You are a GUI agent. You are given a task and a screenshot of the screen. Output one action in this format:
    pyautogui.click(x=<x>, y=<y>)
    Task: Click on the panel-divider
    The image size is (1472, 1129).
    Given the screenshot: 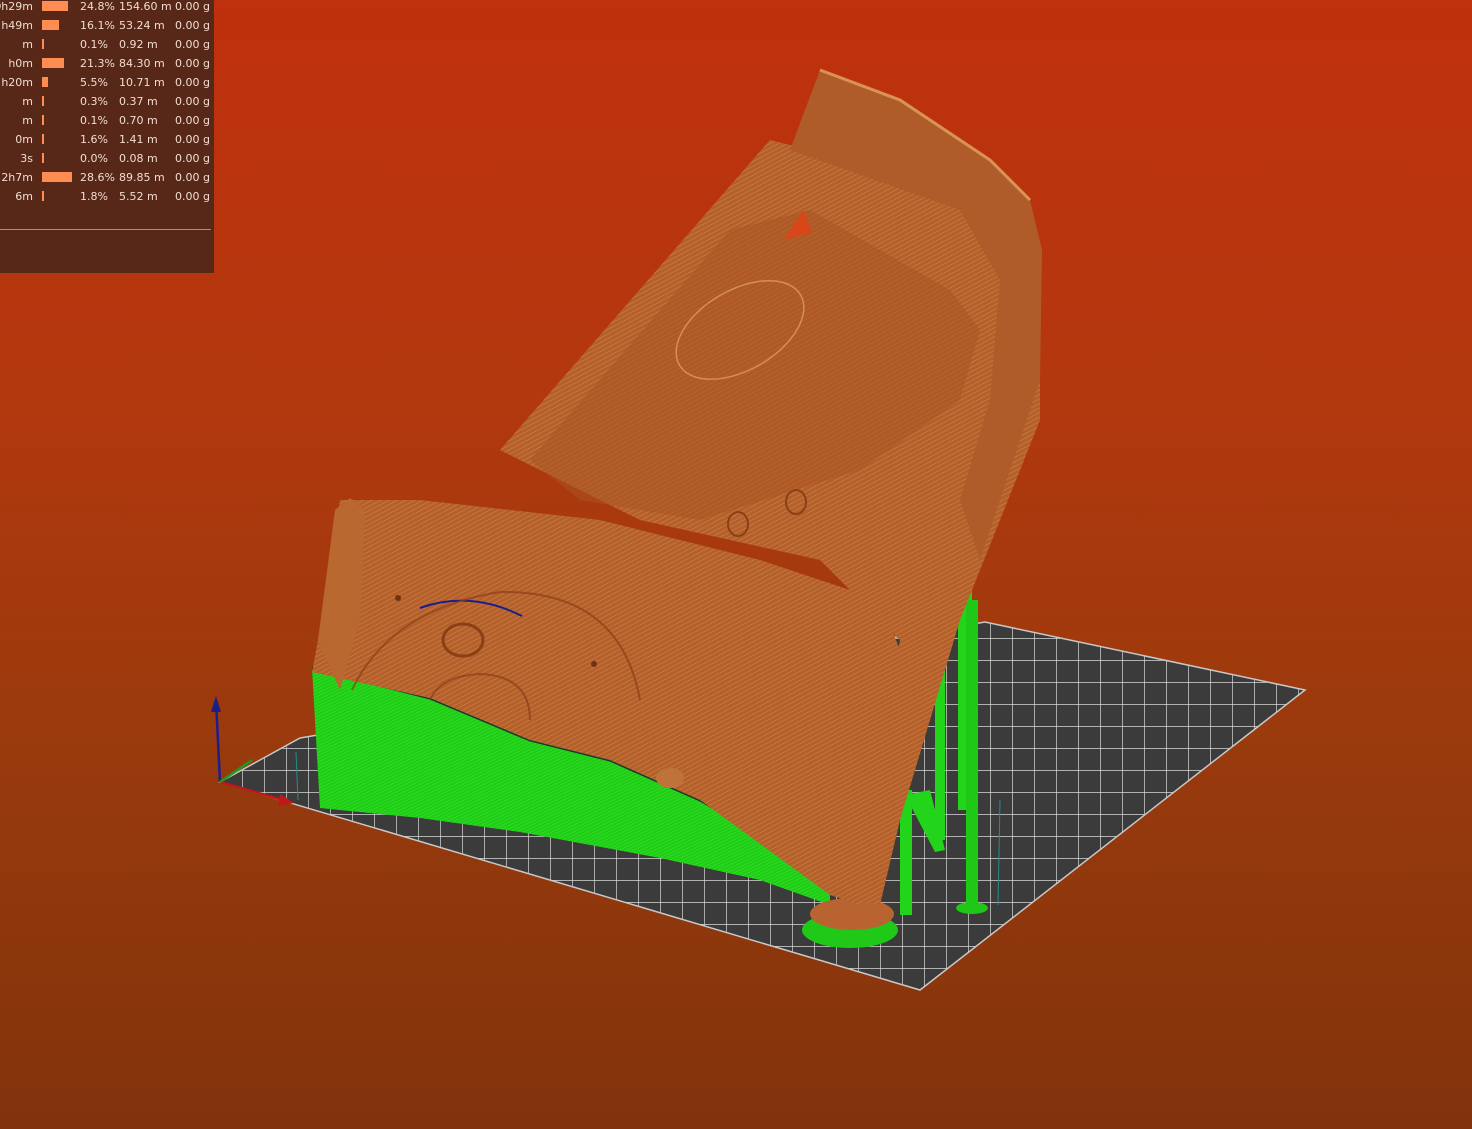 What is the action you would take?
    pyautogui.click(x=105, y=229)
    